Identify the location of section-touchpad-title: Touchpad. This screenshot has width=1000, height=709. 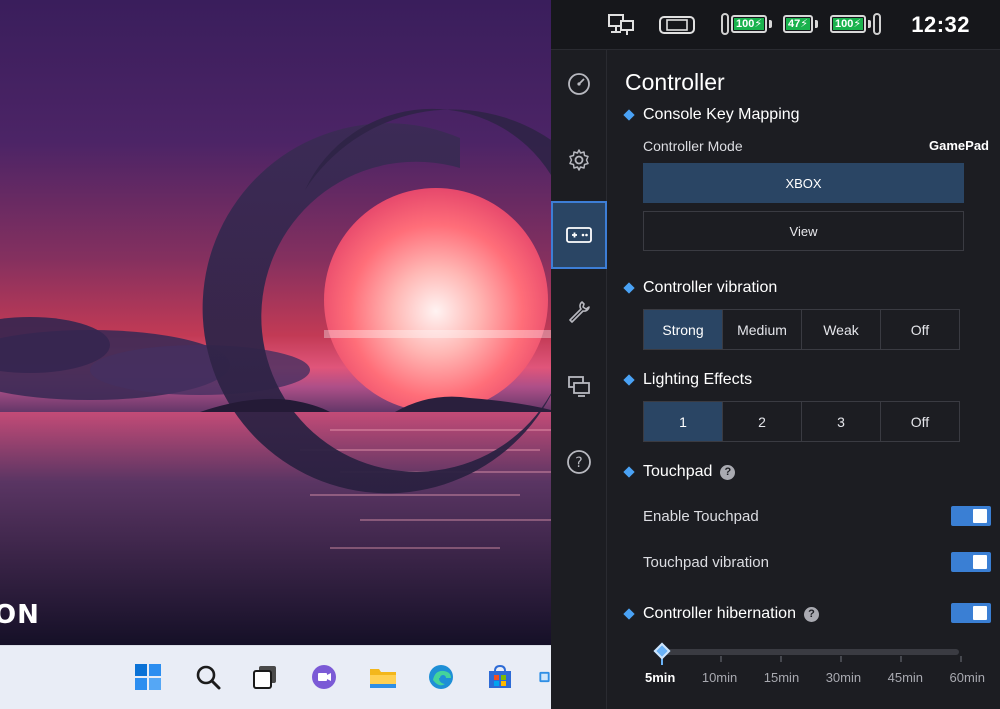
(678, 471).